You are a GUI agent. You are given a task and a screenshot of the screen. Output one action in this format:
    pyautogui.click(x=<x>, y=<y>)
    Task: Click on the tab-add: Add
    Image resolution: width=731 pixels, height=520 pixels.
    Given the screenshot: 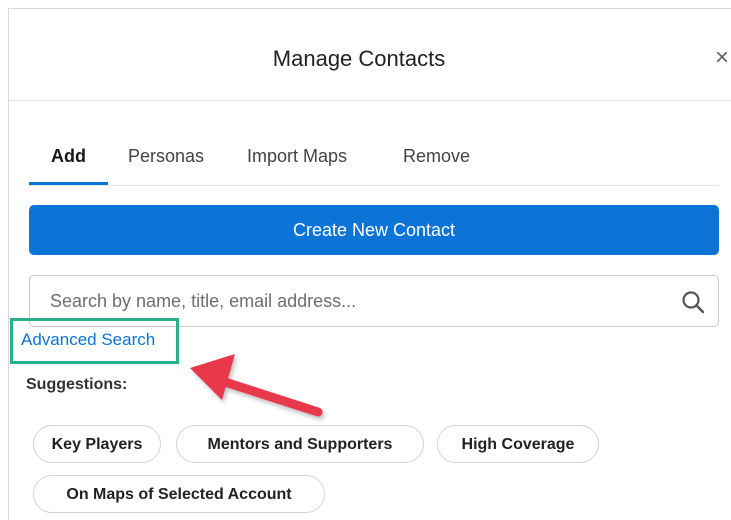 What is the action you would take?
    pyautogui.click(x=68, y=160)
    